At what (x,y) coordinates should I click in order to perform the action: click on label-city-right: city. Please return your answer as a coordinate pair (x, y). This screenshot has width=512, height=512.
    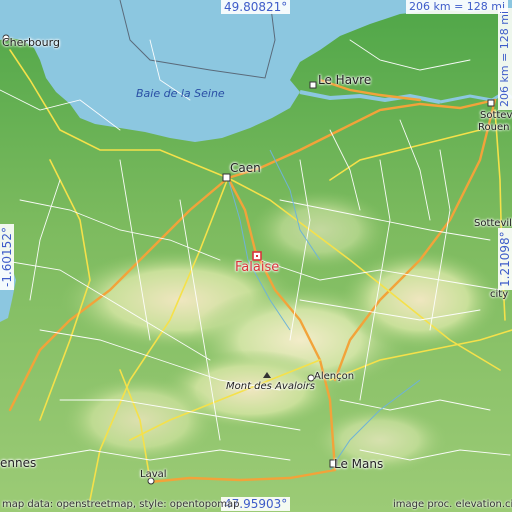
    Looking at the image, I should click on (499, 294).